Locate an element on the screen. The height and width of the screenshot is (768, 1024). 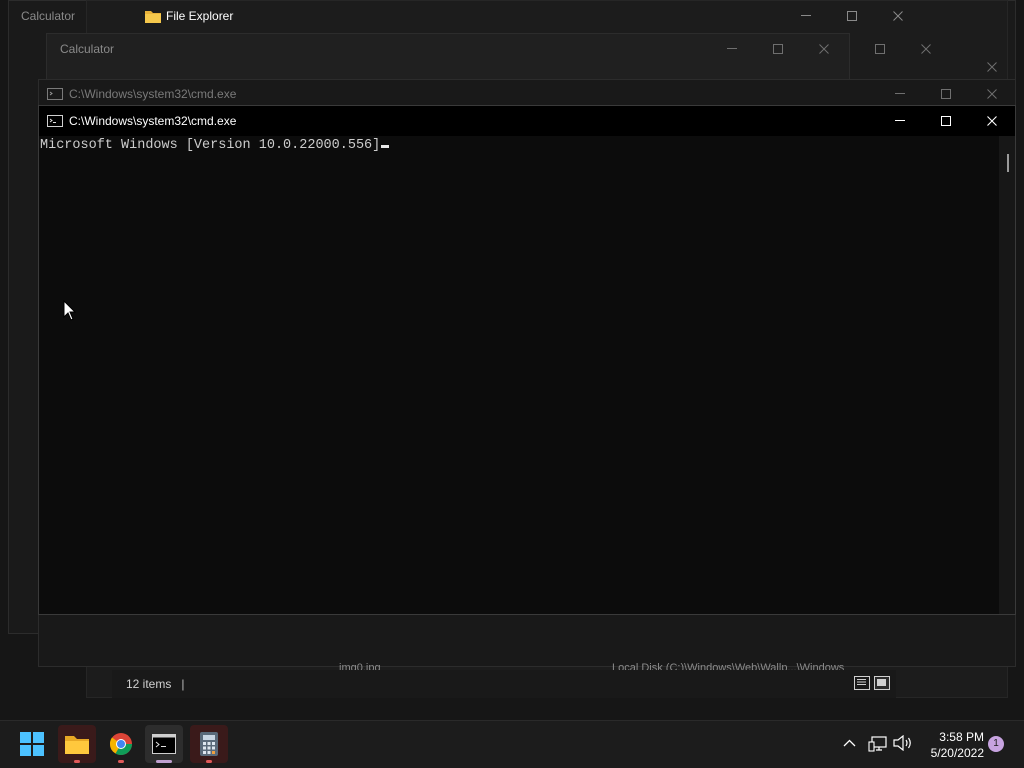
taskbar: 3:58 PM 5/20/2022 is located at coordinates (512, 744).